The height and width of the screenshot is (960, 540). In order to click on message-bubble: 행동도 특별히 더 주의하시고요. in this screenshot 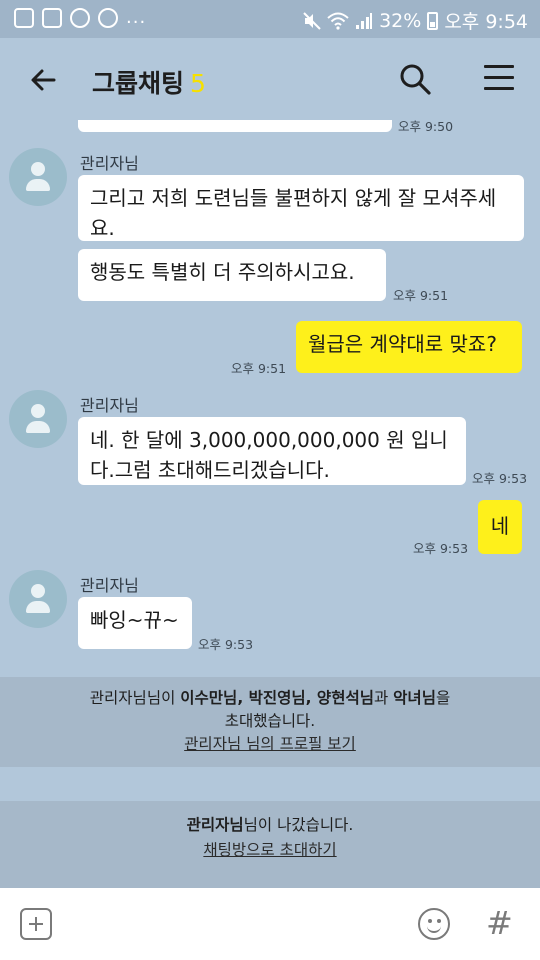, I will do `click(232, 275)`.